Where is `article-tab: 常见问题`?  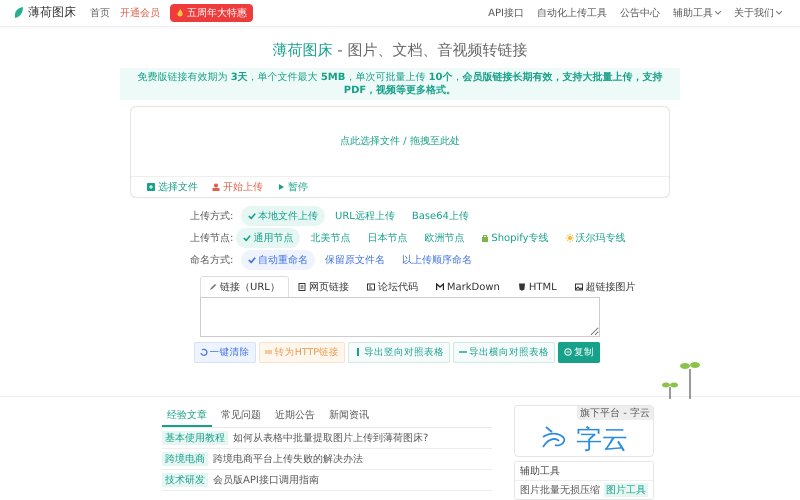 article-tab: 常见问题 is located at coordinates (241, 416).